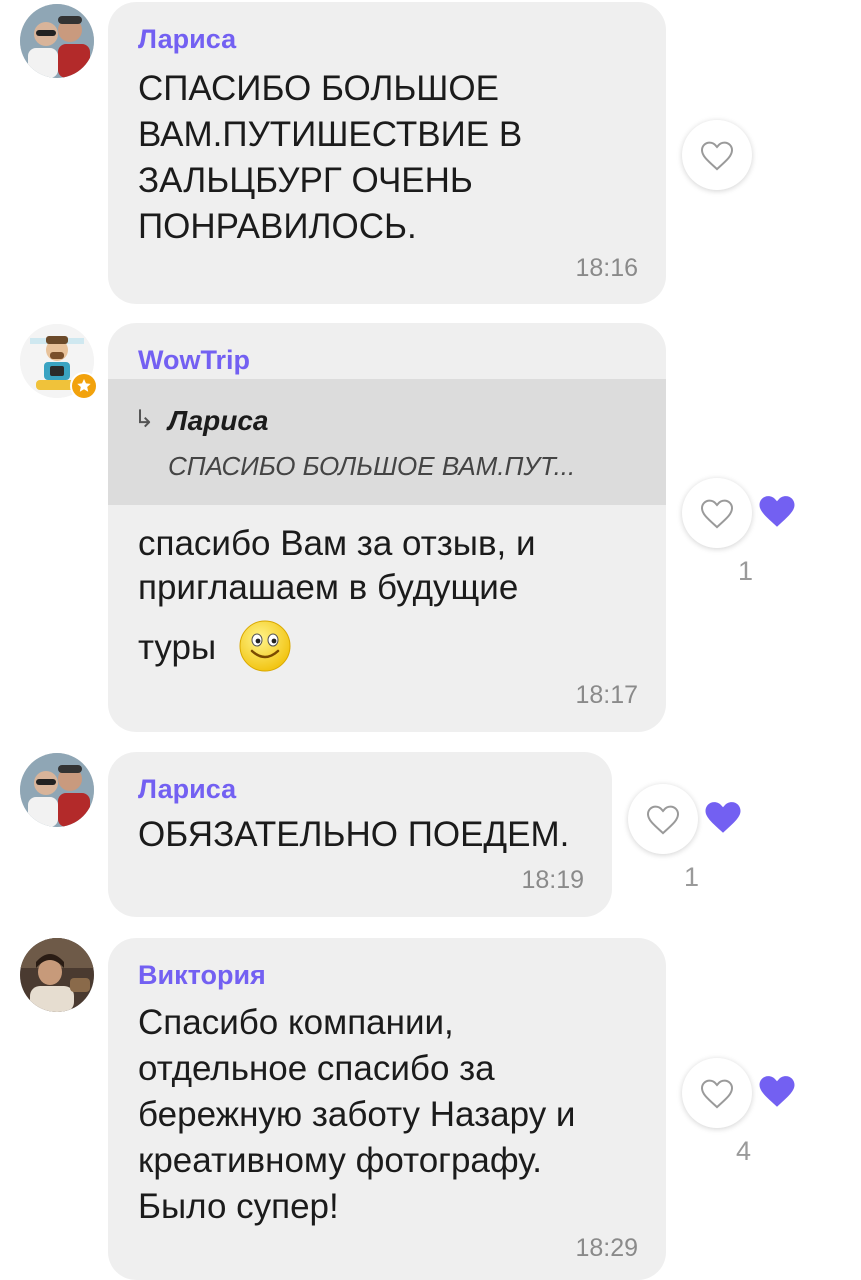 The height and width of the screenshot is (1280, 861). Describe the element at coordinates (552, 880) in the screenshot. I see `message-time: 18:19` at that location.